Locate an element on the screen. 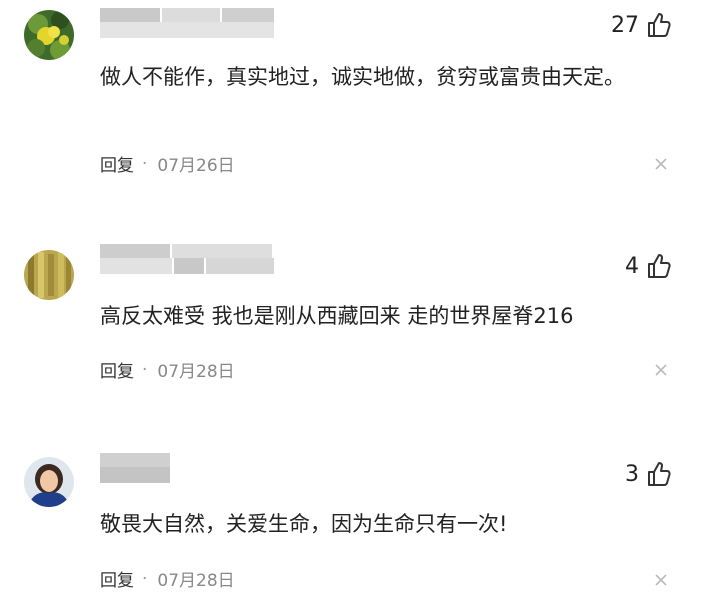 Image resolution: width=719 pixels, height=592 pixels. comment-actions: 回复 · 07月26日 is located at coordinates (167, 164).